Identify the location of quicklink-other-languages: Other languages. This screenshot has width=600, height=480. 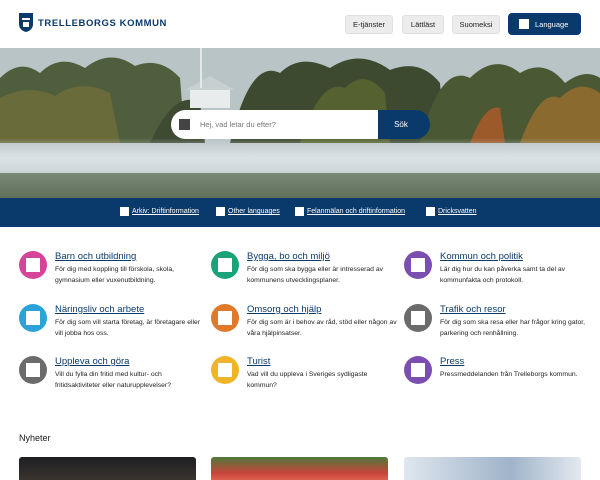
(248, 211).